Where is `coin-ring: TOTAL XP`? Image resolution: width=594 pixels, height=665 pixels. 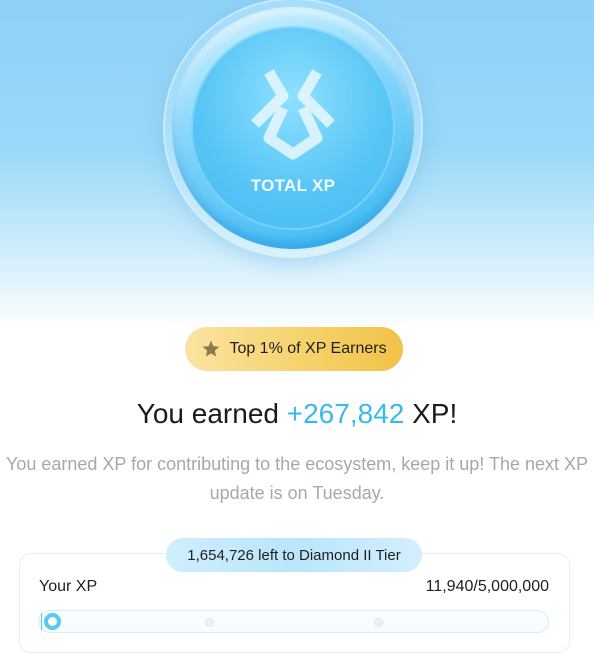 coin-ring: TOTAL XP is located at coordinates (293, 128).